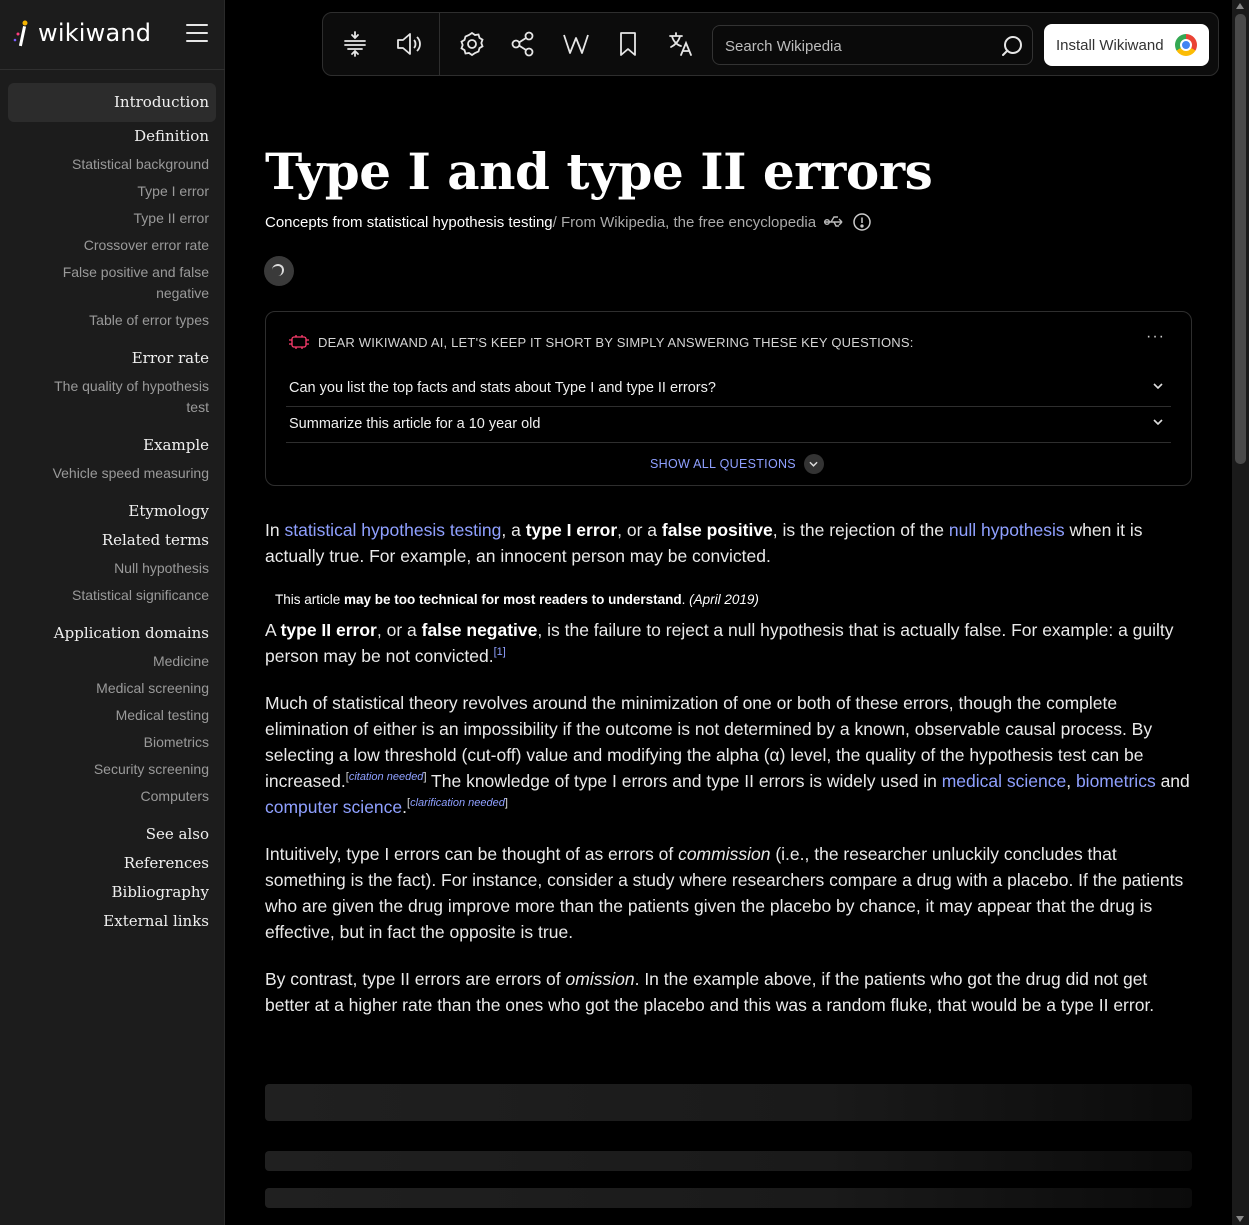  What do you see at coordinates (628, 44) in the screenshot?
I see `bookmark-icon` at bounding box center [628, 44].